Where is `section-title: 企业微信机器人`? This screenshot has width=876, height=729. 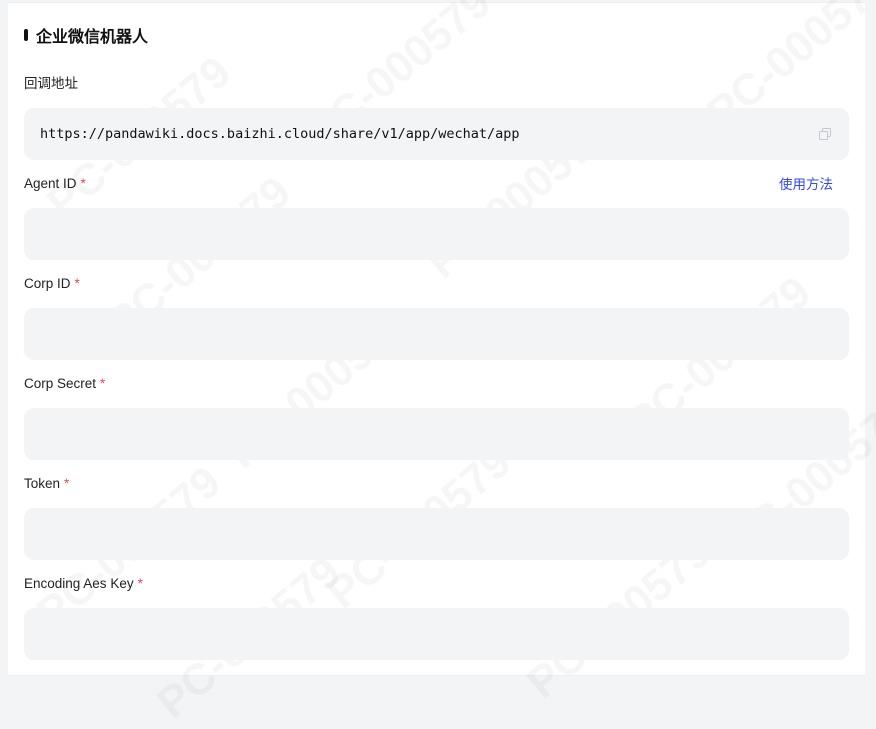 section-title: 企业微信机器人 is located at coordinates (86, 35).